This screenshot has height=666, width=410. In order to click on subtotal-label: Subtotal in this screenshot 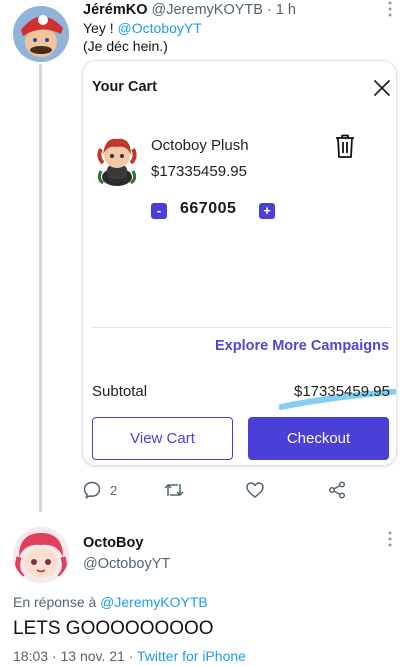, I will do `click(120, 391)`.